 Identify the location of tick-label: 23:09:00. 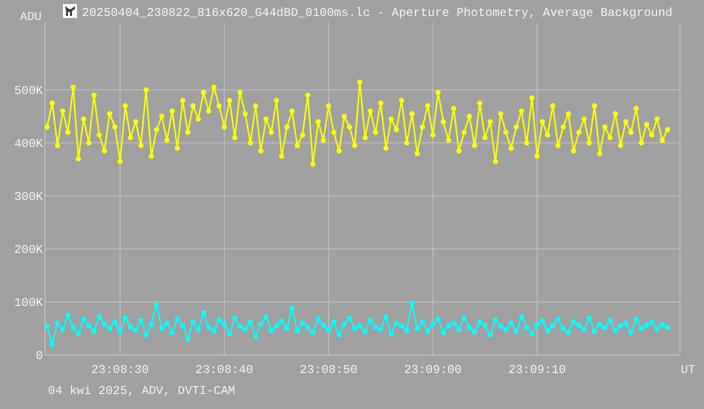
(433, 370).